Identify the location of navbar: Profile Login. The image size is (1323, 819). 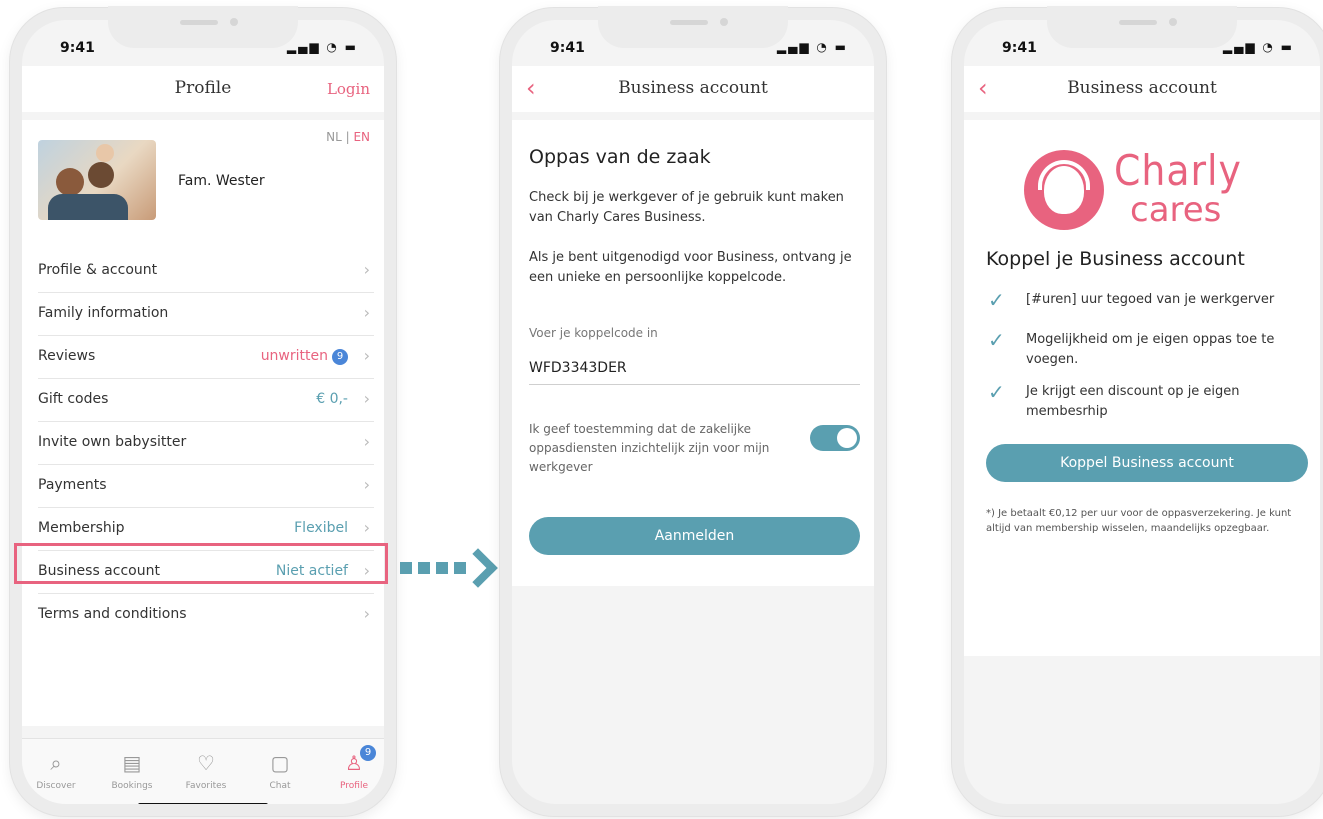
(203, 89).